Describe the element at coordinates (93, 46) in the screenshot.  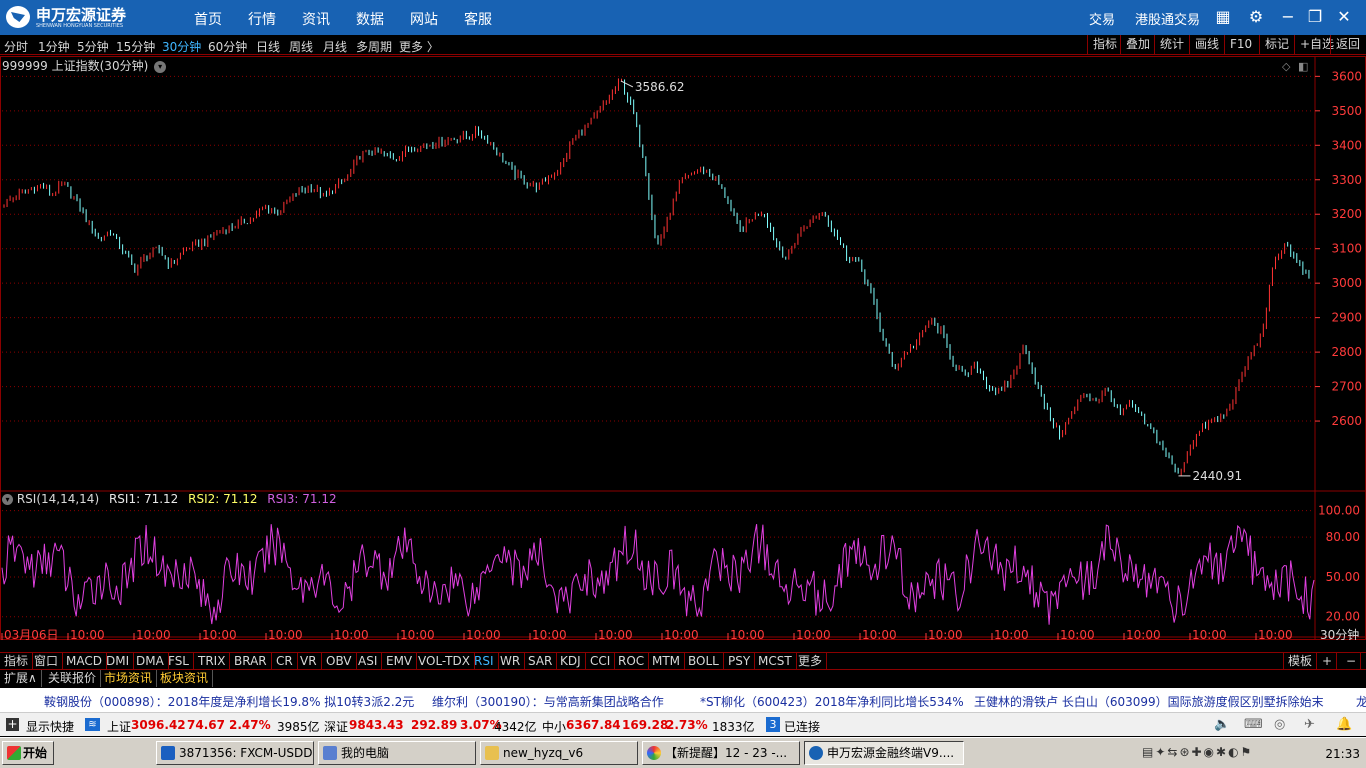
I see `period-5min: 5分钟` at that location.